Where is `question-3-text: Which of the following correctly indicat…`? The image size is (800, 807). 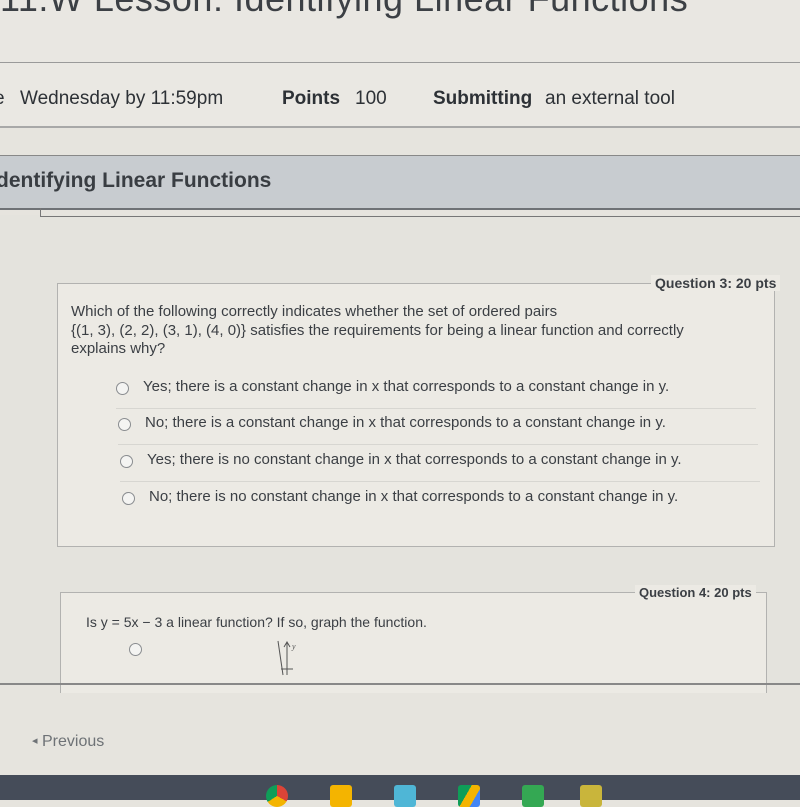 question-3-text: Which of the following correctly indicat… is located at coordinates (411, 330).